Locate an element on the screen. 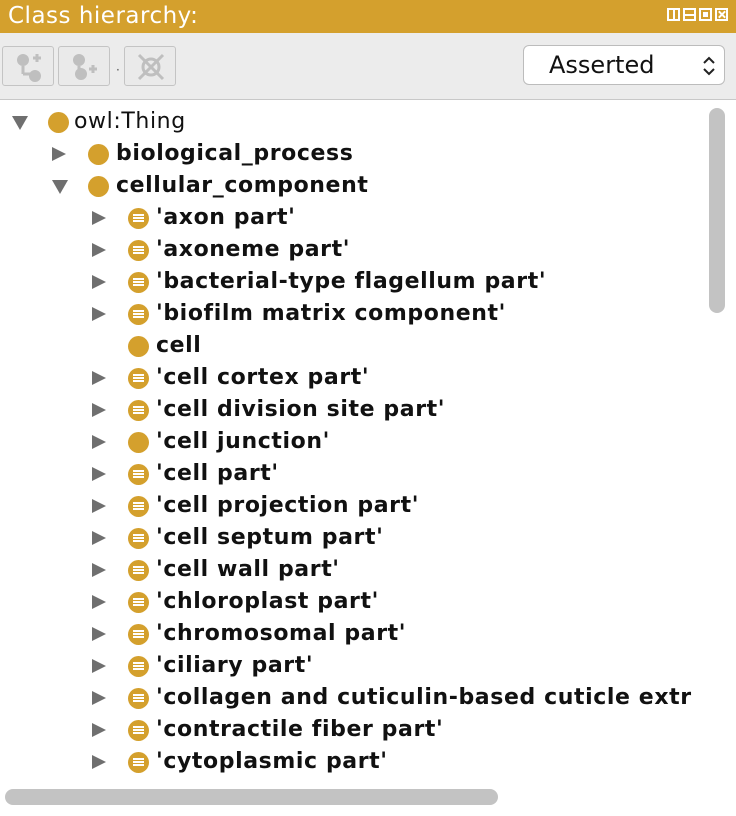 Image resolution: width=736 pixels, height=816 pixels. tree-row-label: 'ciliary part' is located at coordinates (235, 665).